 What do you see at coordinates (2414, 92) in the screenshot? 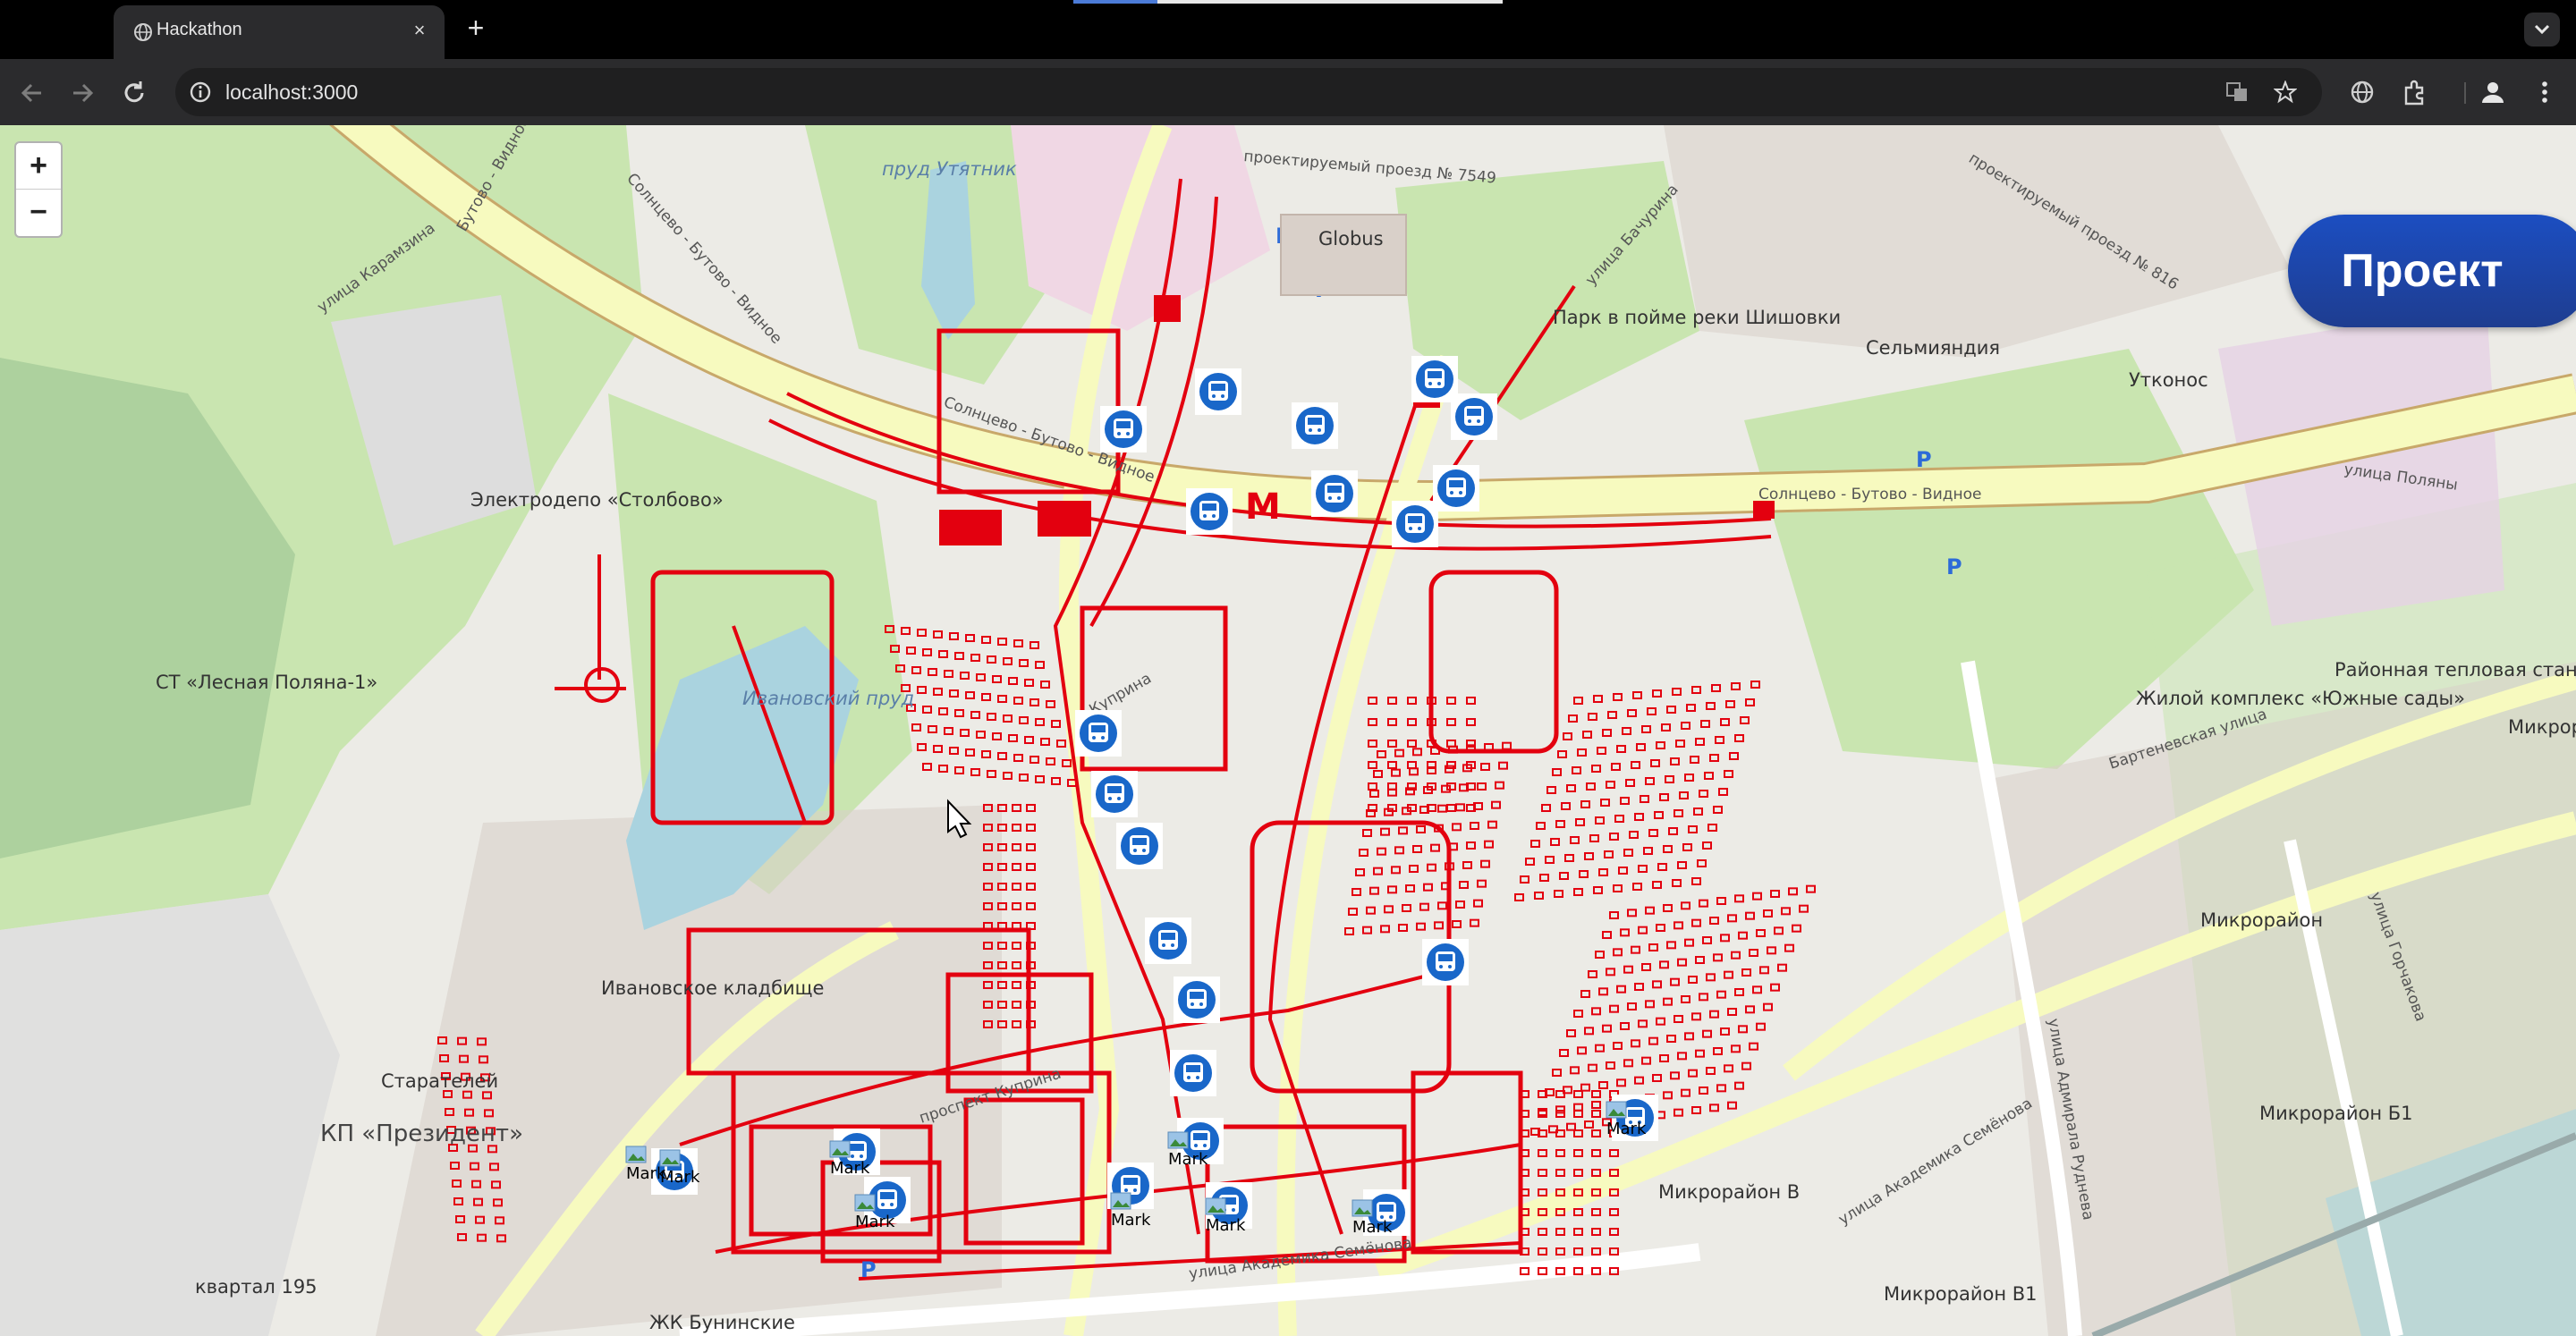
I see `extensions-icon` at bounding box center [2414, 92].